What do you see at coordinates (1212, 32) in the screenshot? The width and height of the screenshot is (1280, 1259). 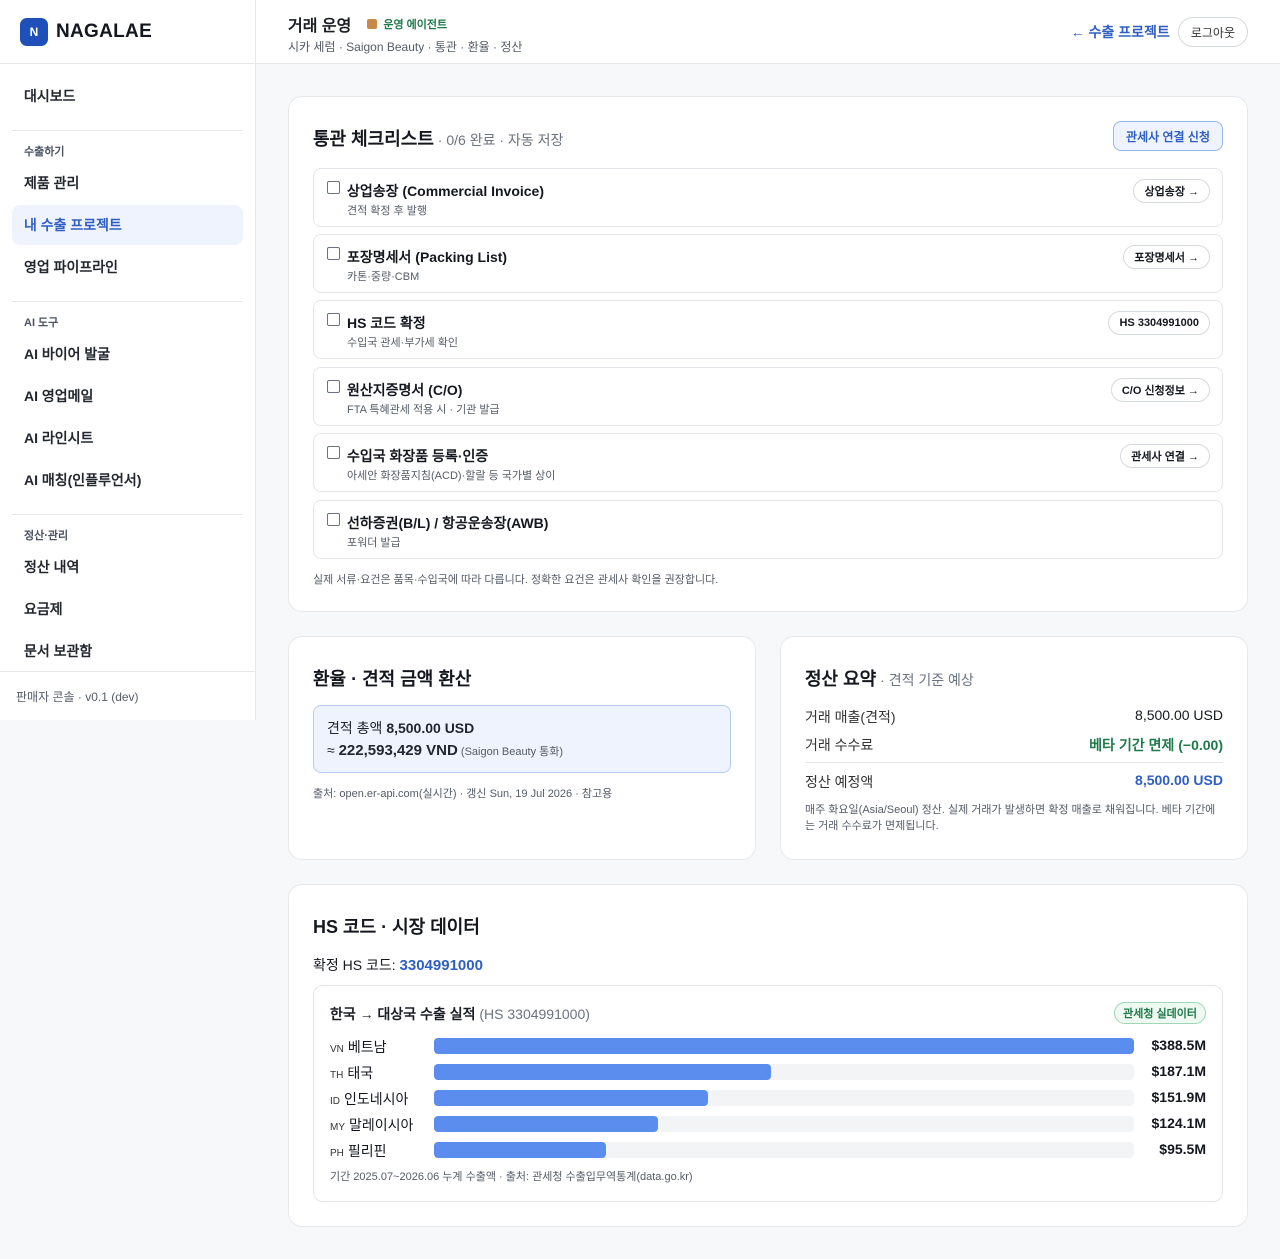 I see `logout-button: 로그아웃` at bounding box center [1212, 32].